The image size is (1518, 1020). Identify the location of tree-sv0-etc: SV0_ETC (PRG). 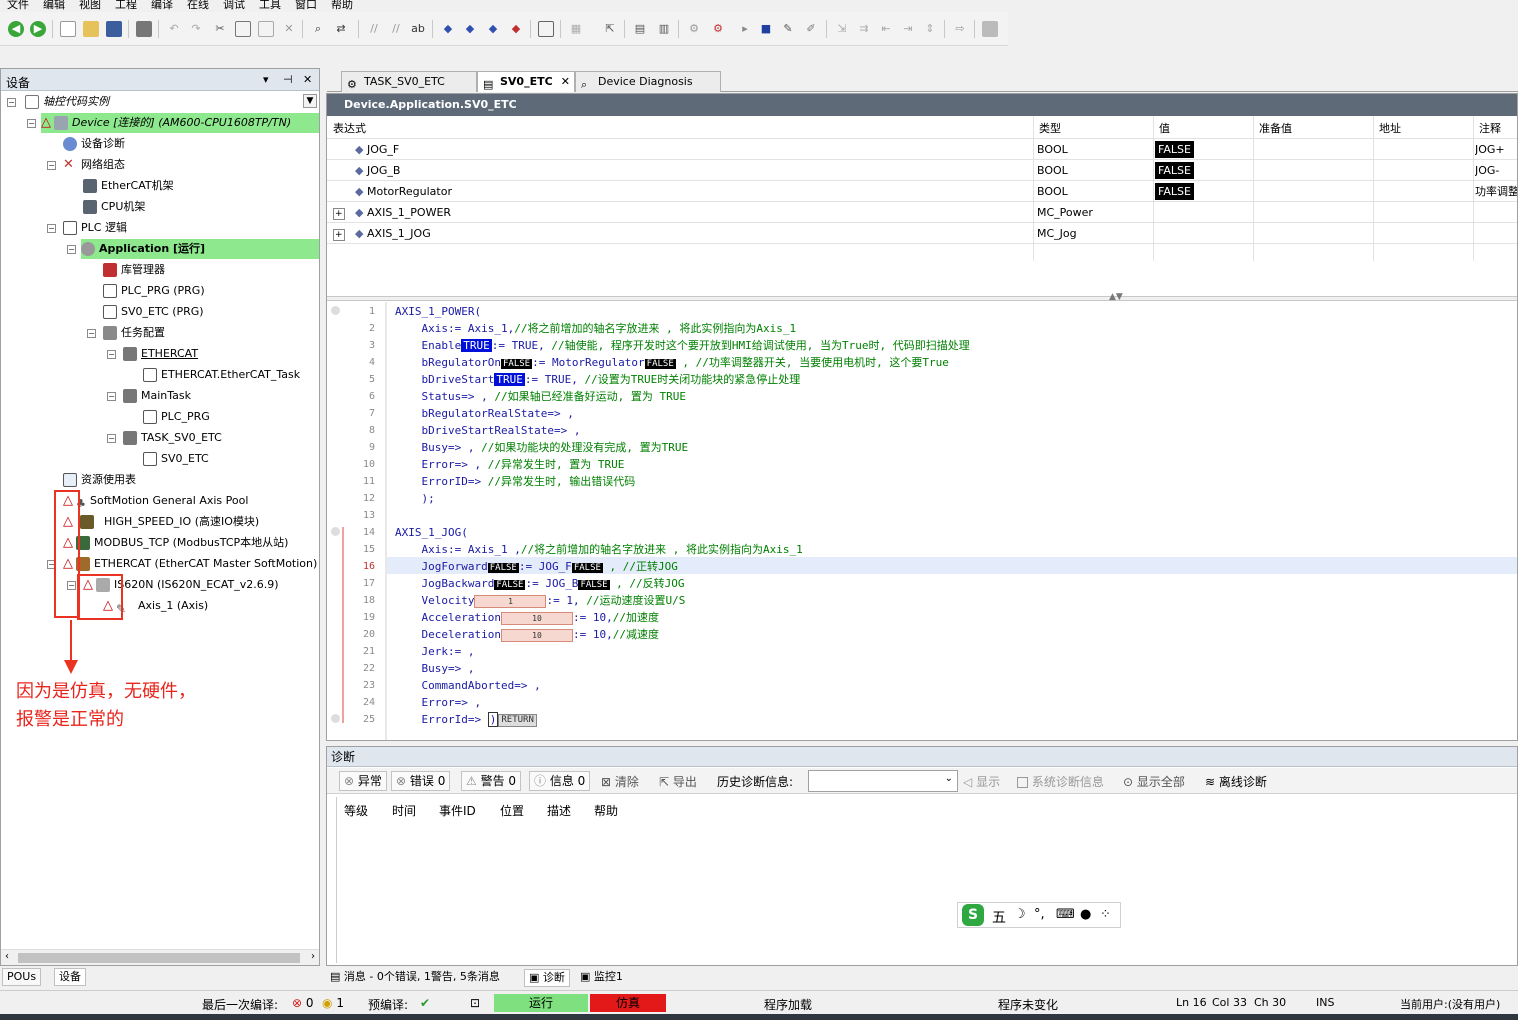
(153, 312).